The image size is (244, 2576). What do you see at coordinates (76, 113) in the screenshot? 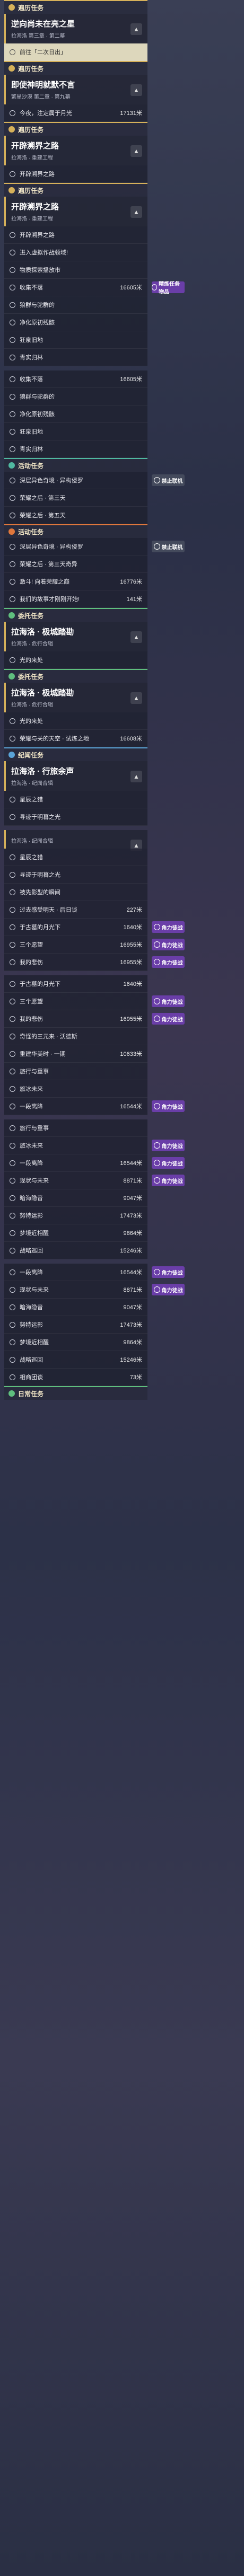
I see `quest-step-row: 今夜，注定属于月光 17131米` at bounding box center [76, 113].